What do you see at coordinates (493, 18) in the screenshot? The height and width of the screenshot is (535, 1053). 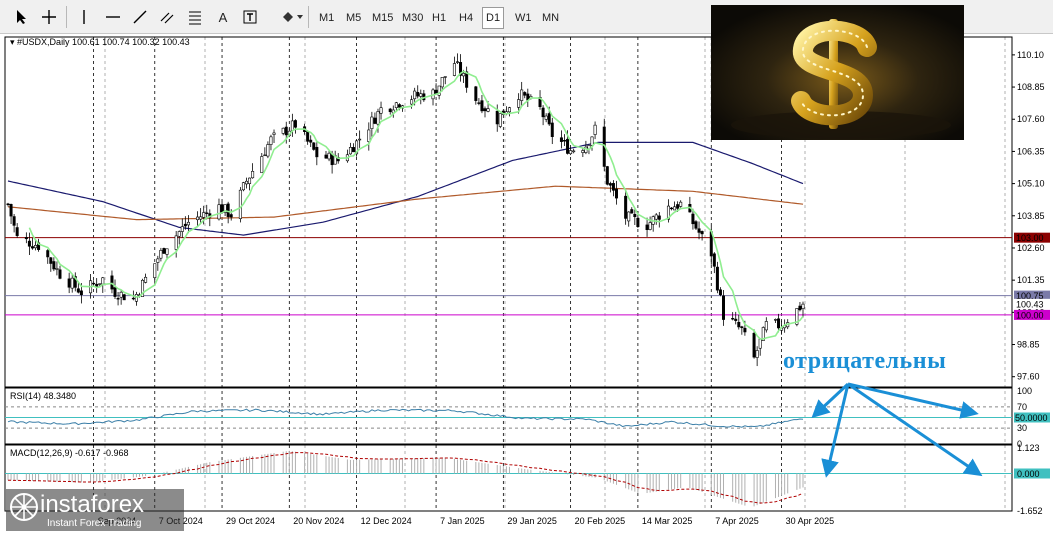 I see `timeframe-d1: D1` at bounding box center [493, 18].